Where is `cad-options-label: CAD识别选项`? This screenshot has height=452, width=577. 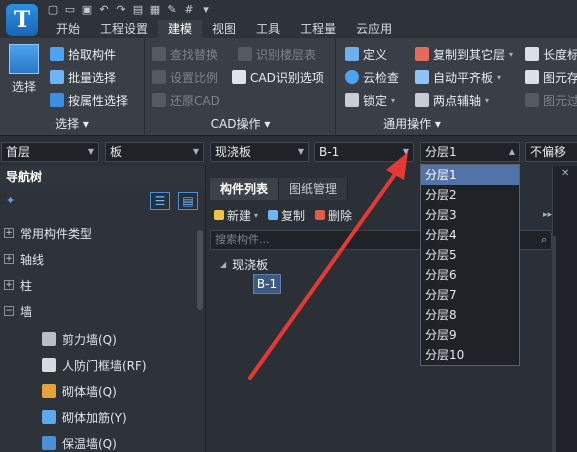
cad-options-label: CAD识别选项 is located at coordinates (287, 77).